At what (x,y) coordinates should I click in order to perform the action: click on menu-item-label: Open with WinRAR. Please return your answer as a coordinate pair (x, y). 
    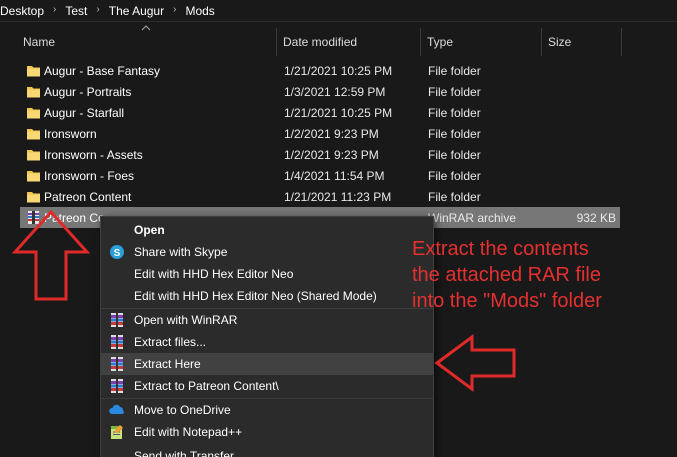
    Looking at the image, I should click on (186, 320).